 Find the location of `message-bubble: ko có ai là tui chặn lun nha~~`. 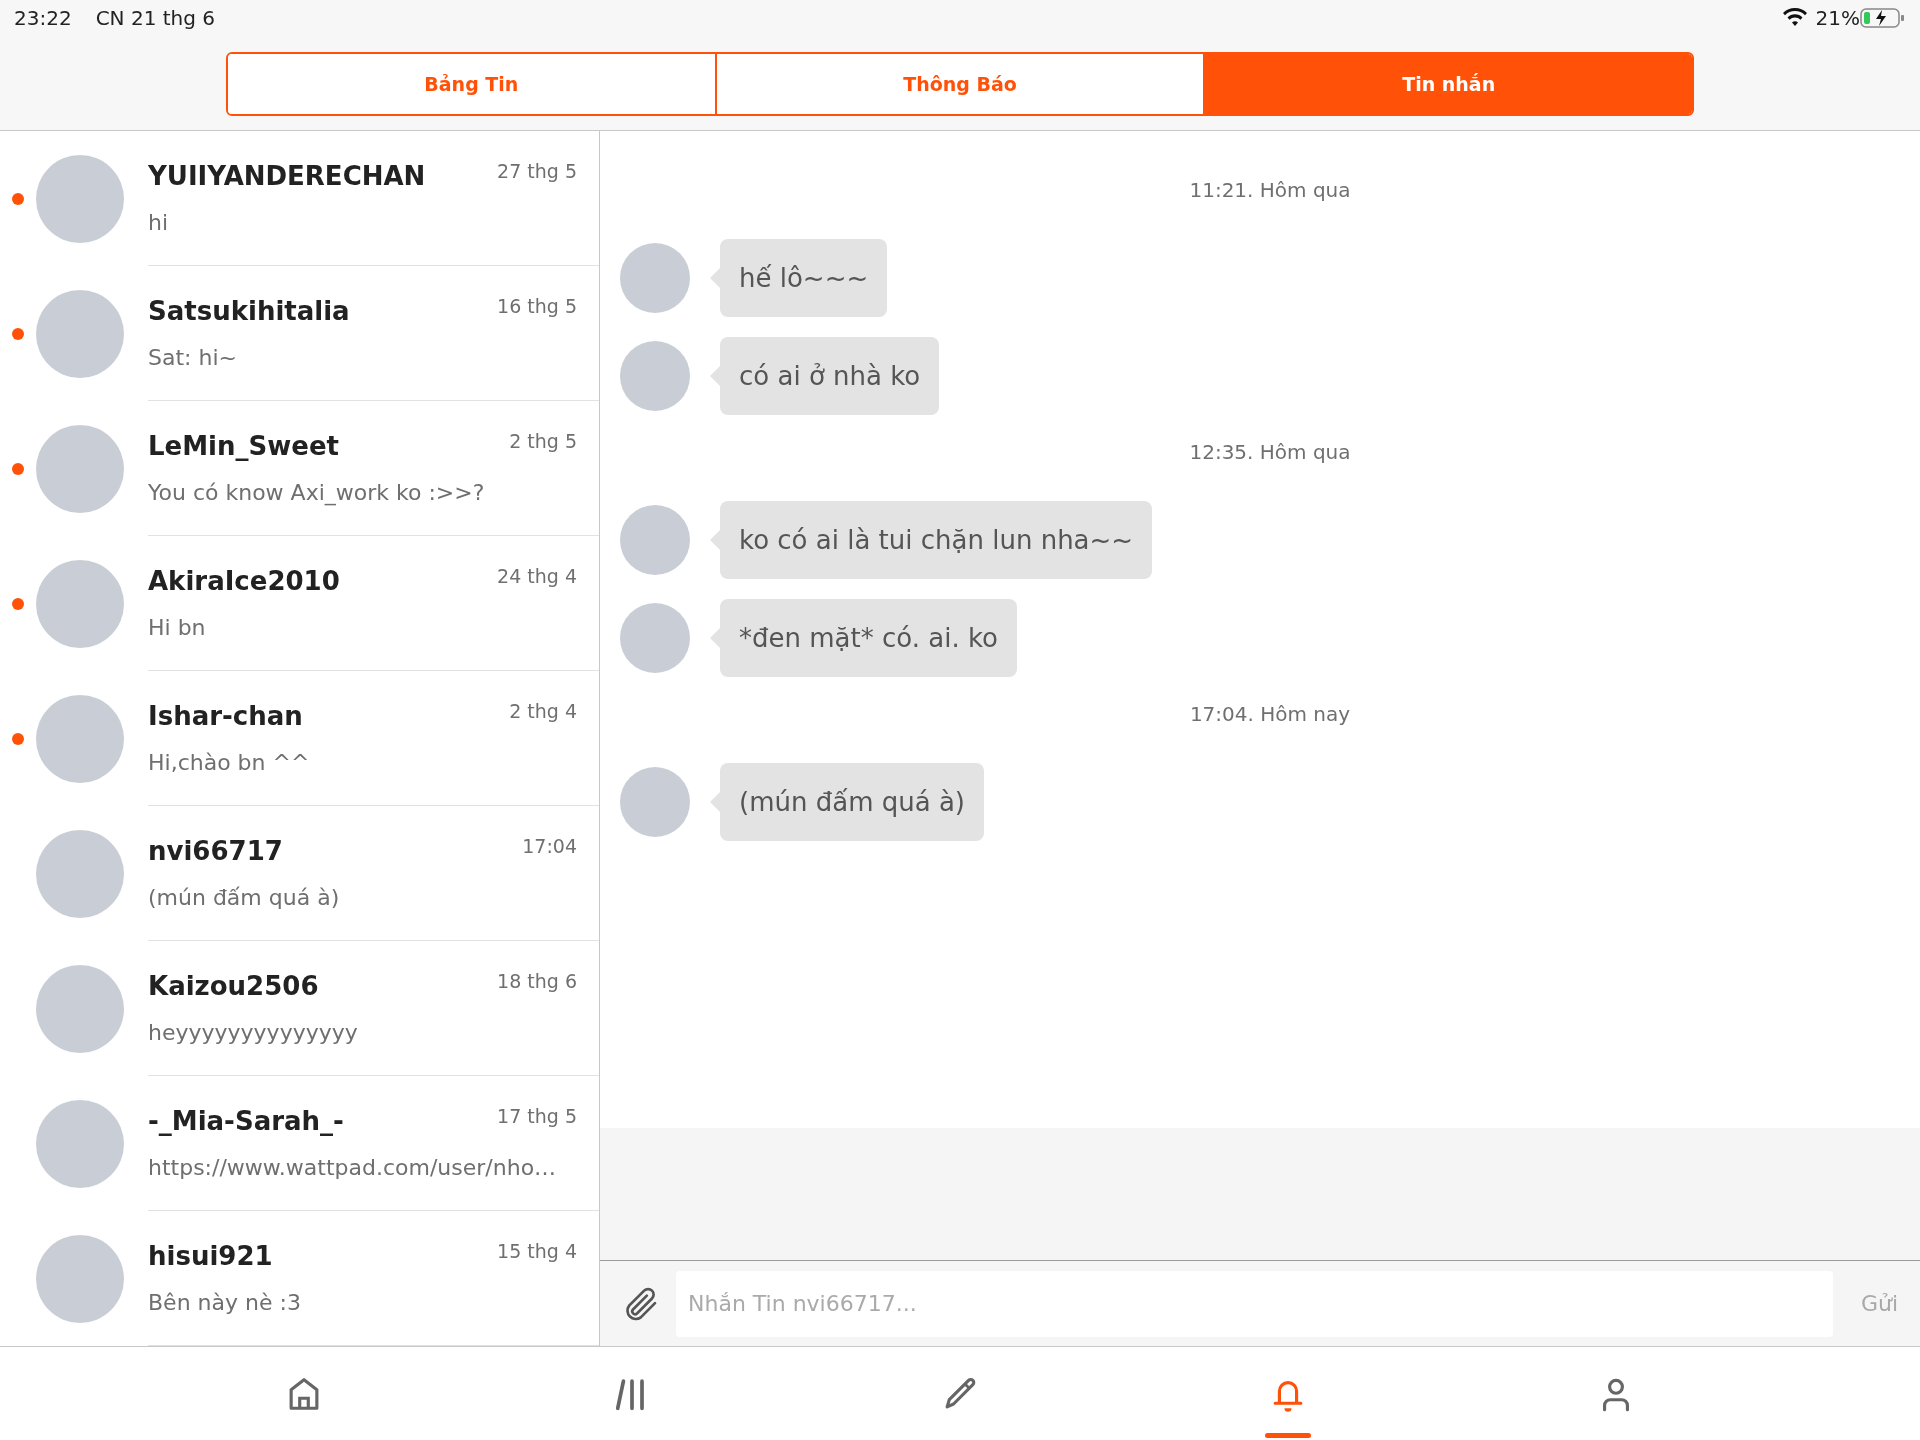

message-bubble: ko có ai là tui chặn lun nha~~ is located at coordinates (936, 540).